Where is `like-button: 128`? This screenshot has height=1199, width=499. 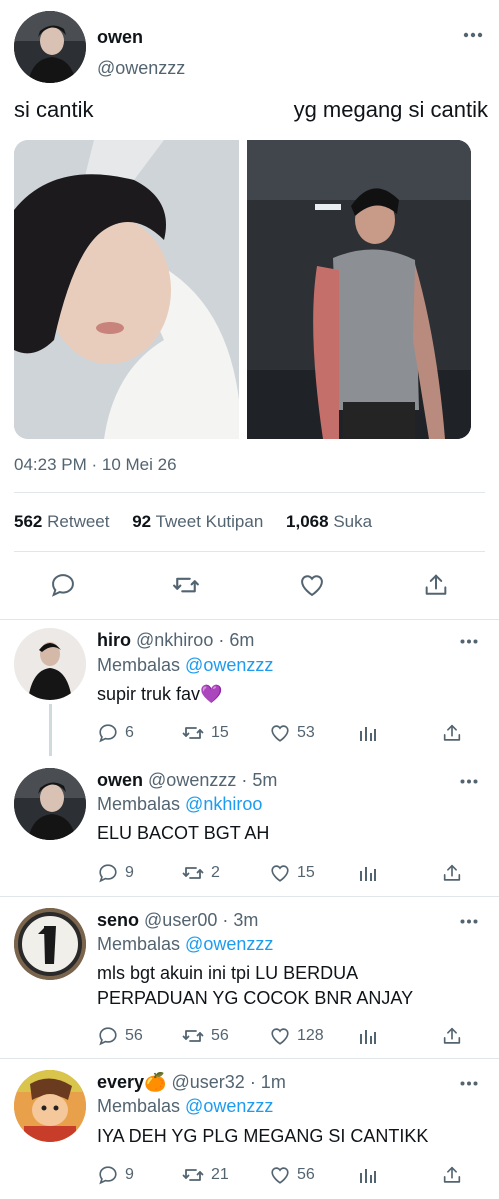
like-button: 128 is located at coordinates (296, 1036).